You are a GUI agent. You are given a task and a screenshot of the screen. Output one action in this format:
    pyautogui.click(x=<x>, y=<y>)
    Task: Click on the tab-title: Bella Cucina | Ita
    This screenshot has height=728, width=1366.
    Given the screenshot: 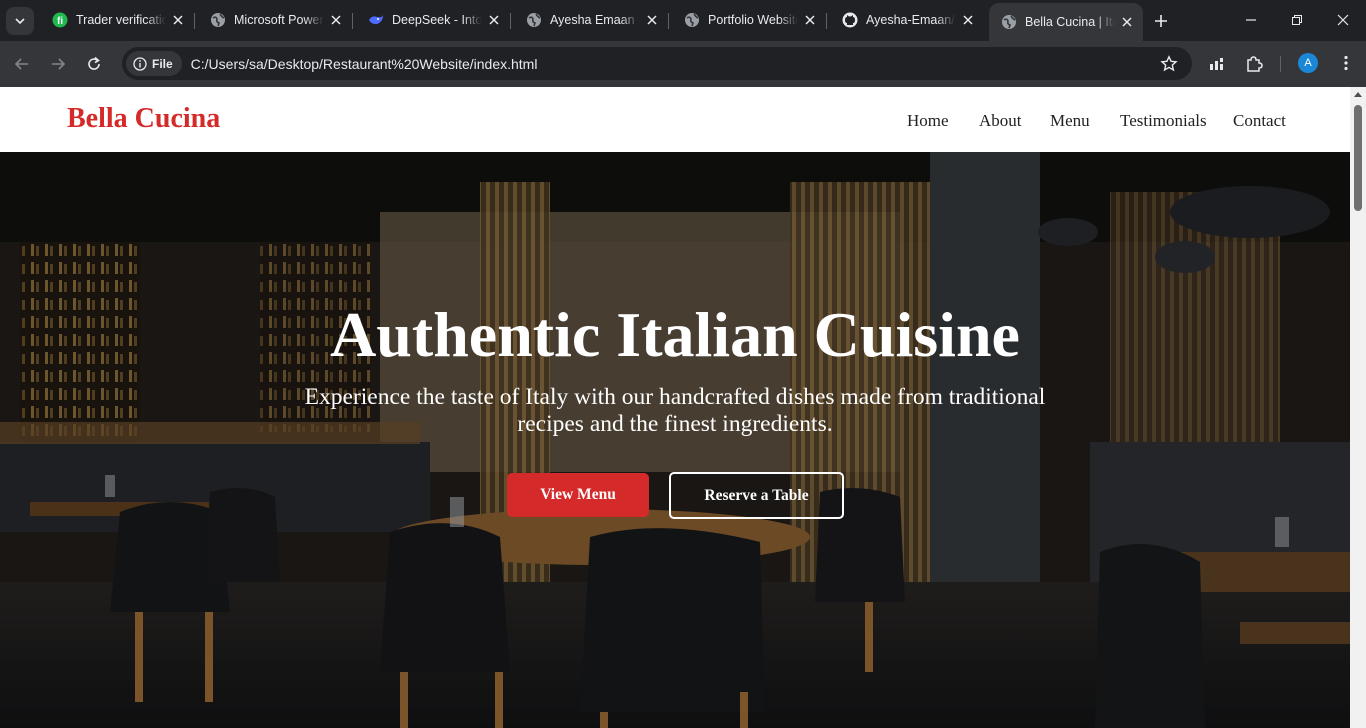 What is the action you would take?
    pyautogui.click(x=1070, y=22)
    